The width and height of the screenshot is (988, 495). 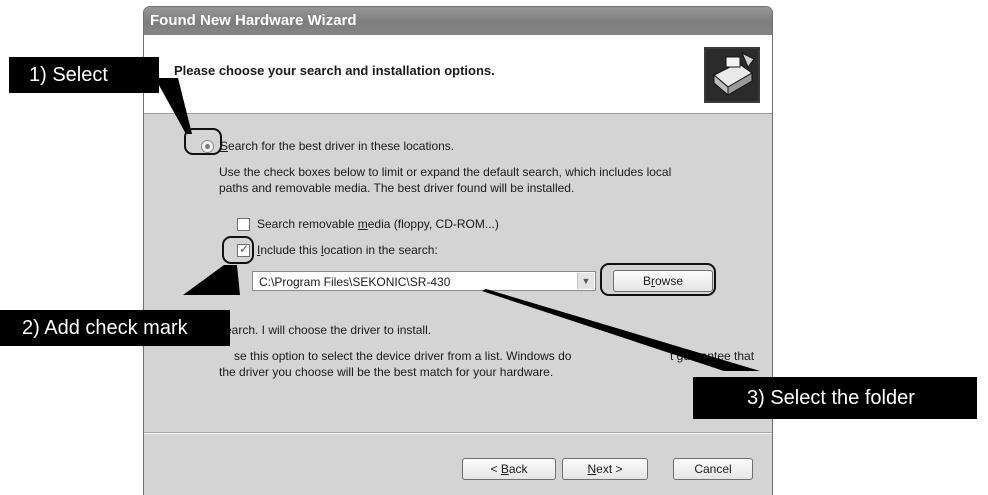 I want to click on back-button: < Back, so click(x=509, y=469).